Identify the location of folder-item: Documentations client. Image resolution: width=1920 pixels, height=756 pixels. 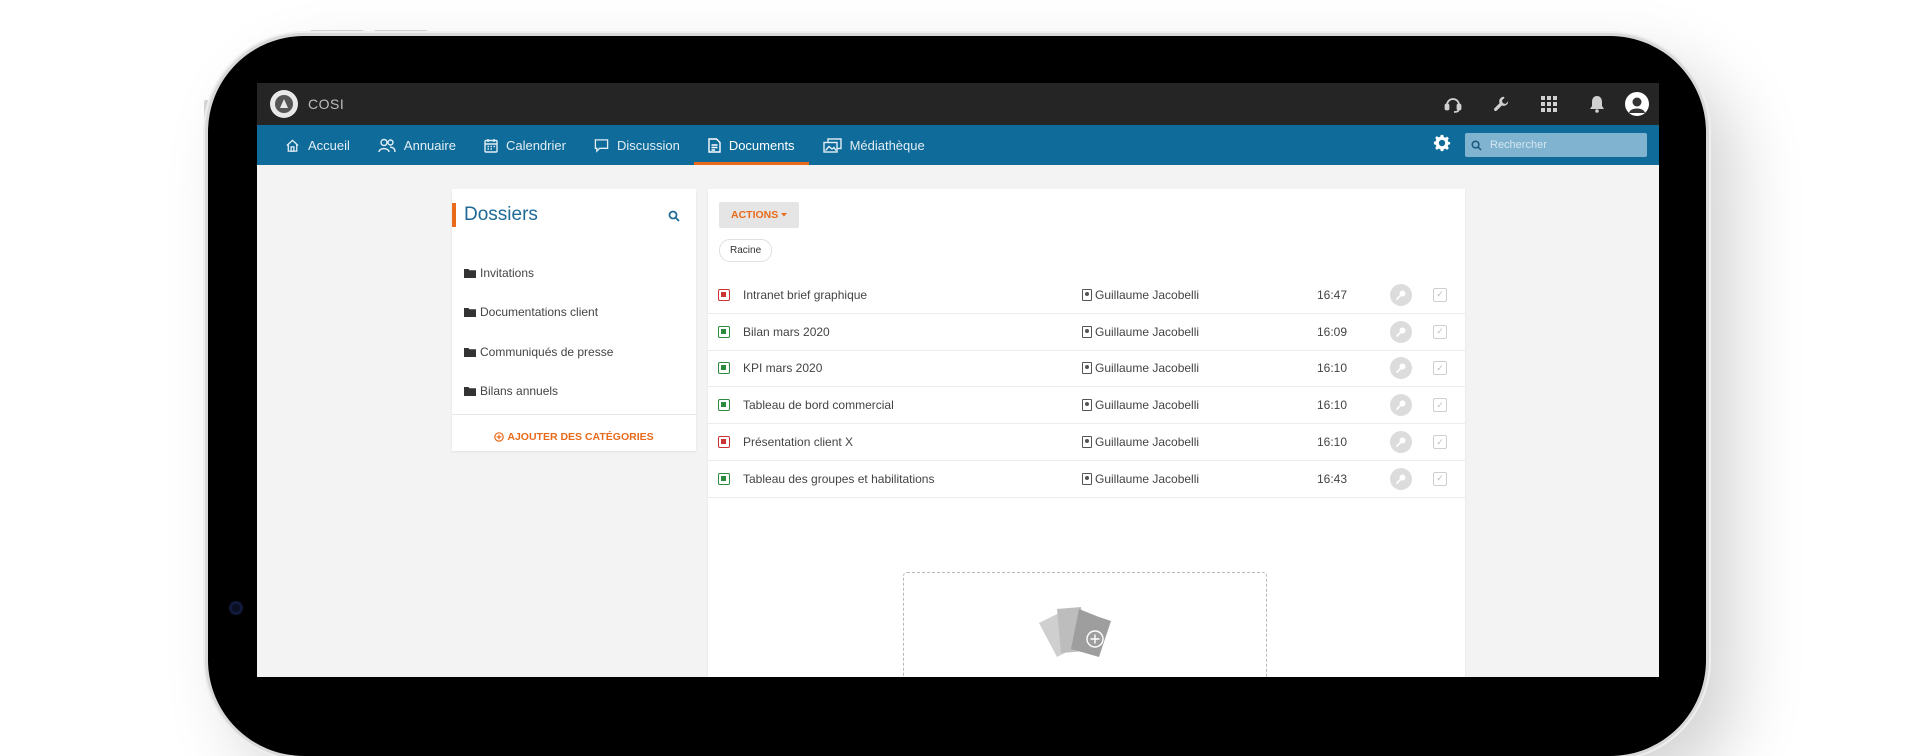
(538, 313).